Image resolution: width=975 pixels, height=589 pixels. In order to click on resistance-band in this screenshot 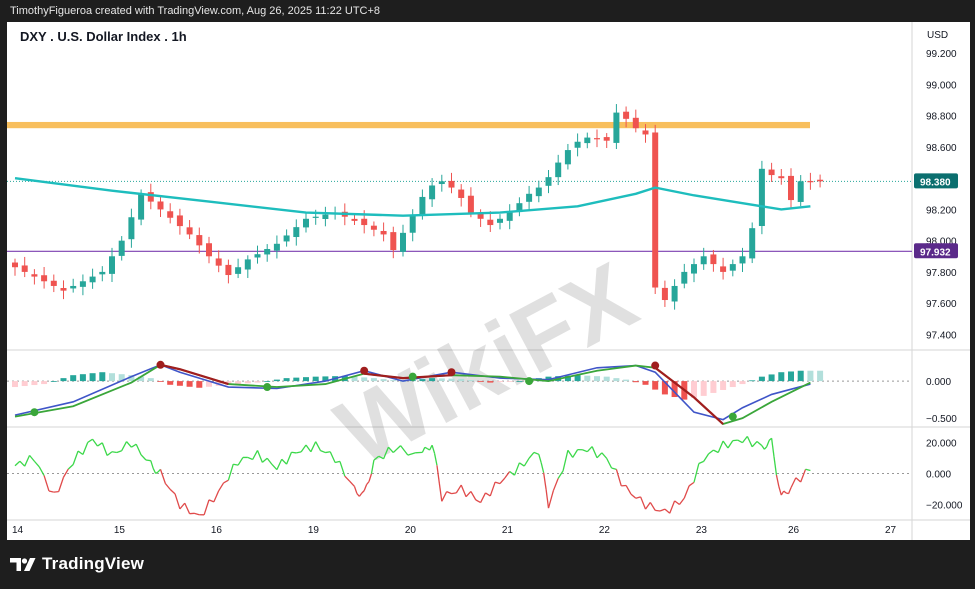, I will do `click(408, 125)`.